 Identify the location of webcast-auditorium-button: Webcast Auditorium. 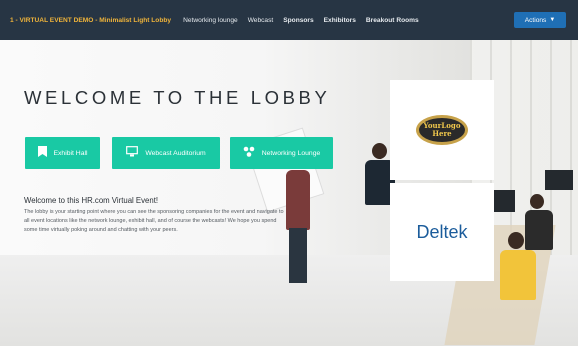
(166, 153).